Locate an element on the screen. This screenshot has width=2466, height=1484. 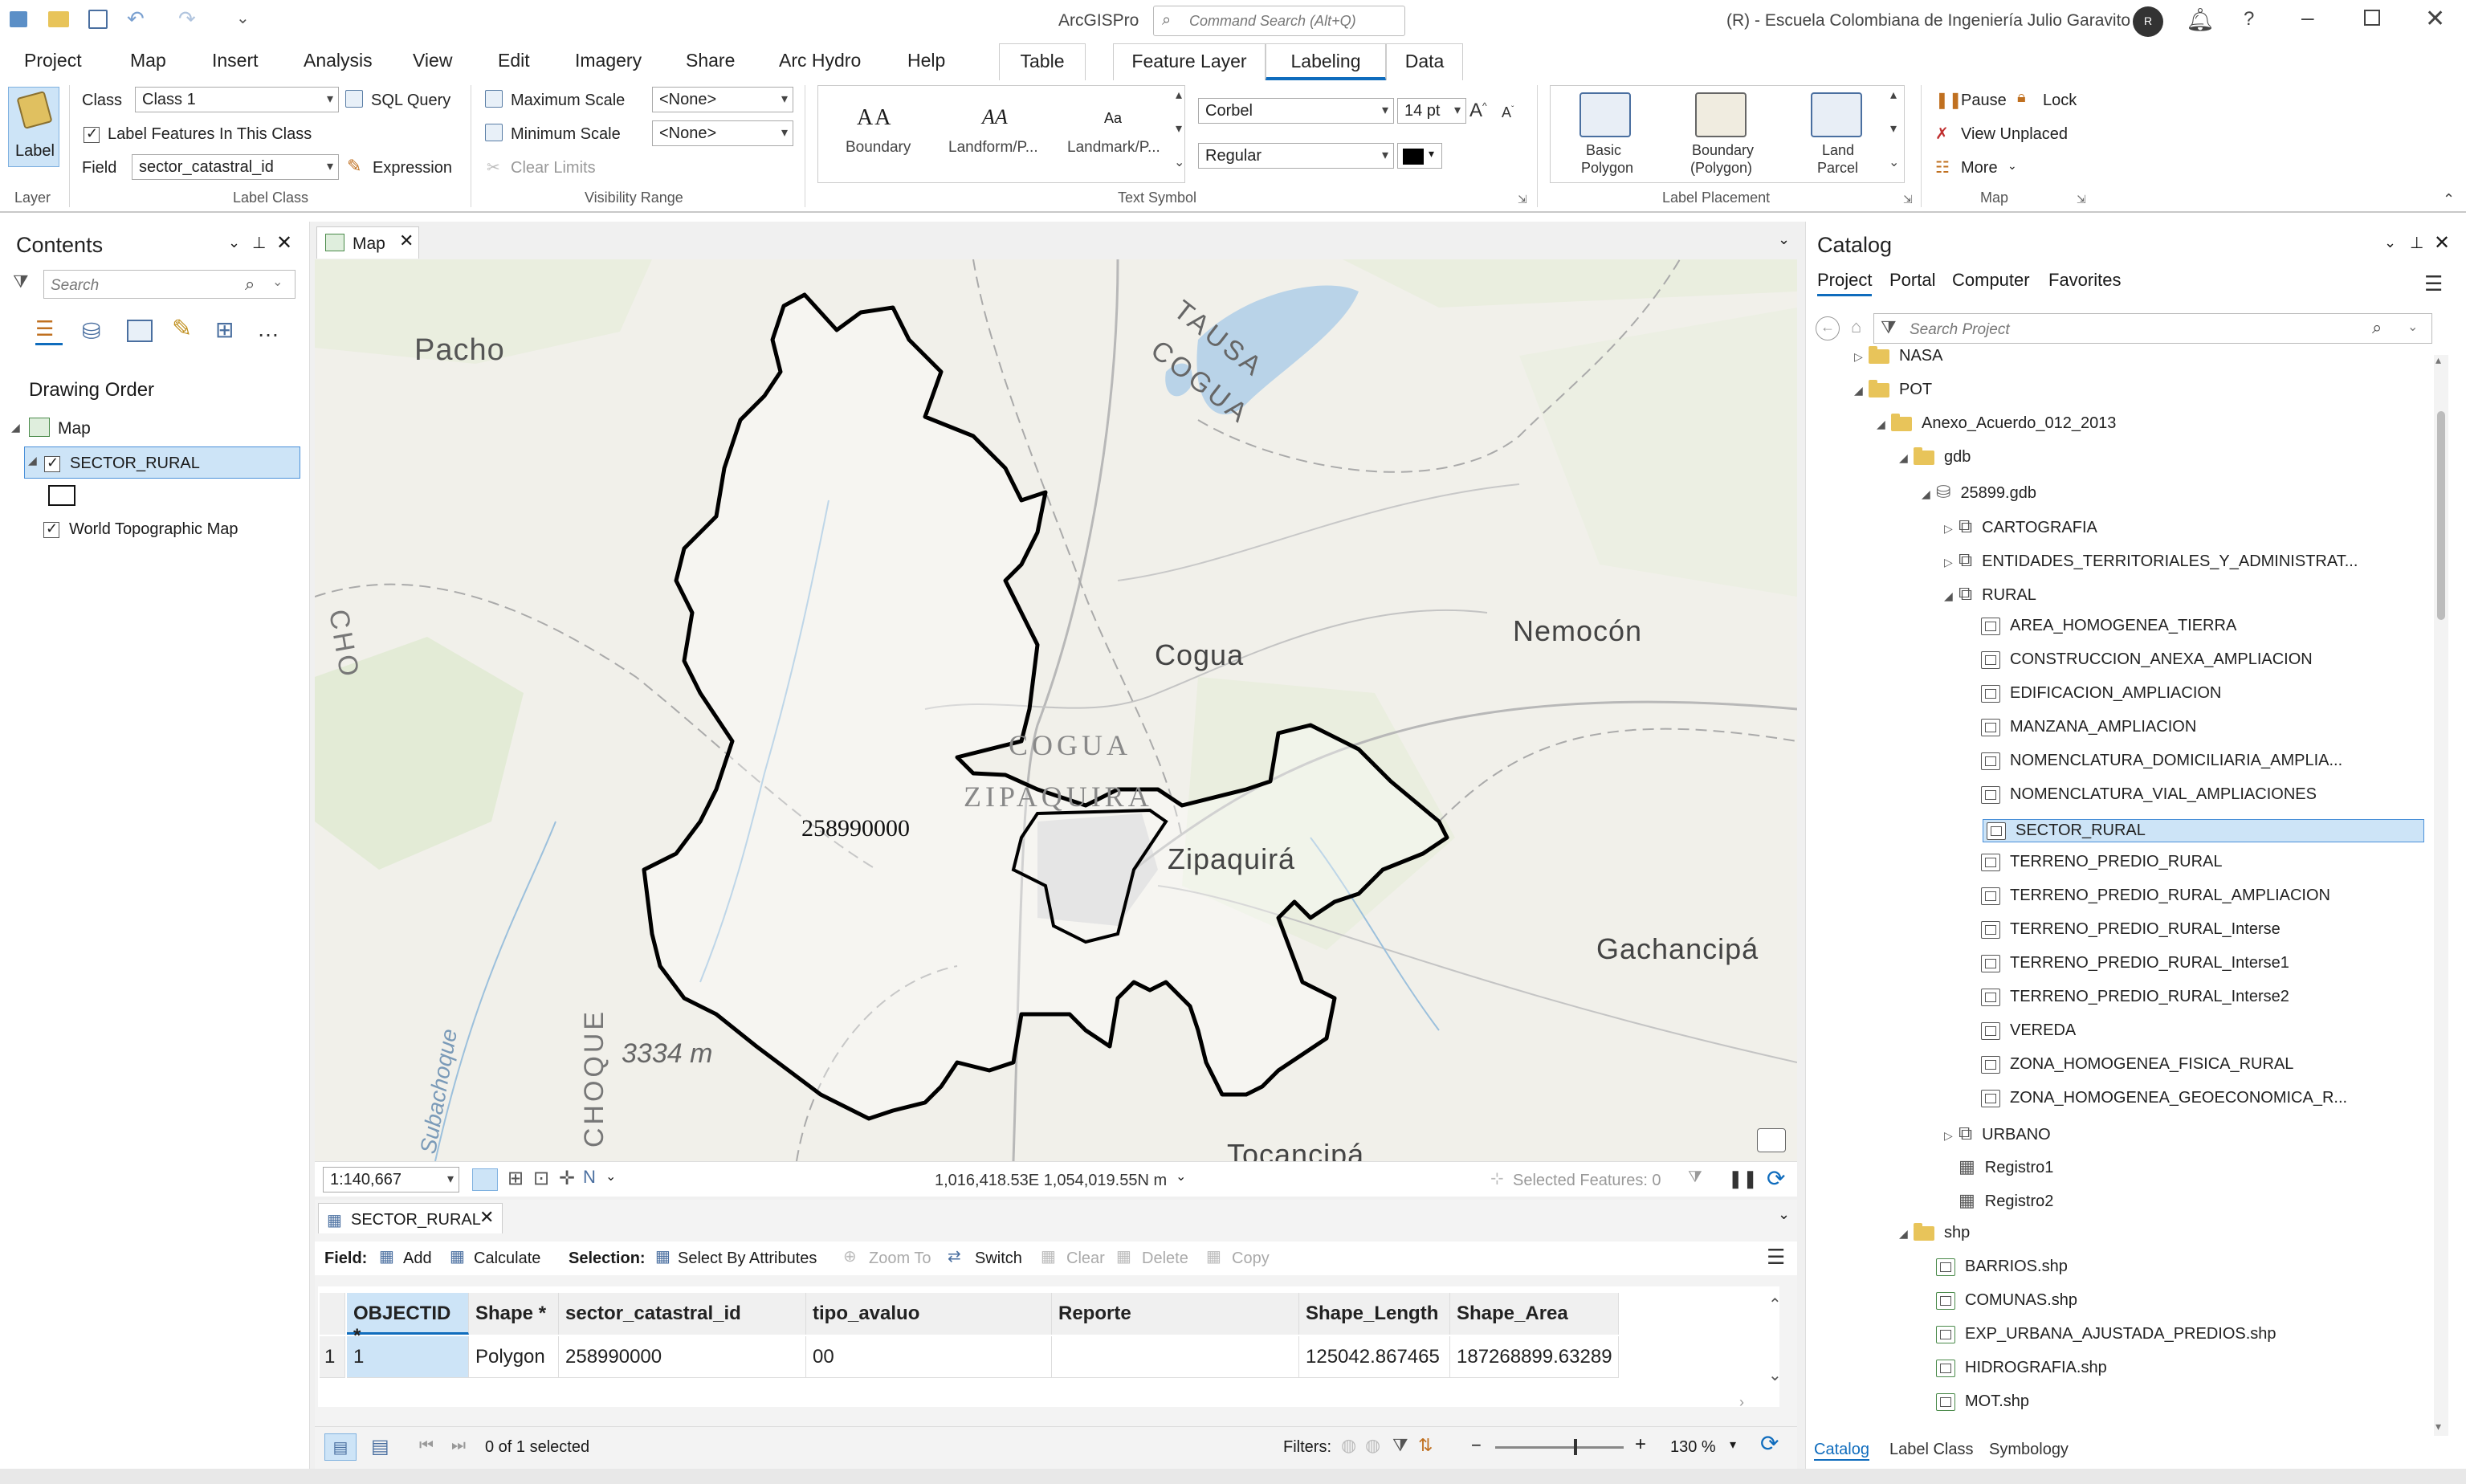
last-record-icon: ⏭ is located at coordinates (458, 1446).